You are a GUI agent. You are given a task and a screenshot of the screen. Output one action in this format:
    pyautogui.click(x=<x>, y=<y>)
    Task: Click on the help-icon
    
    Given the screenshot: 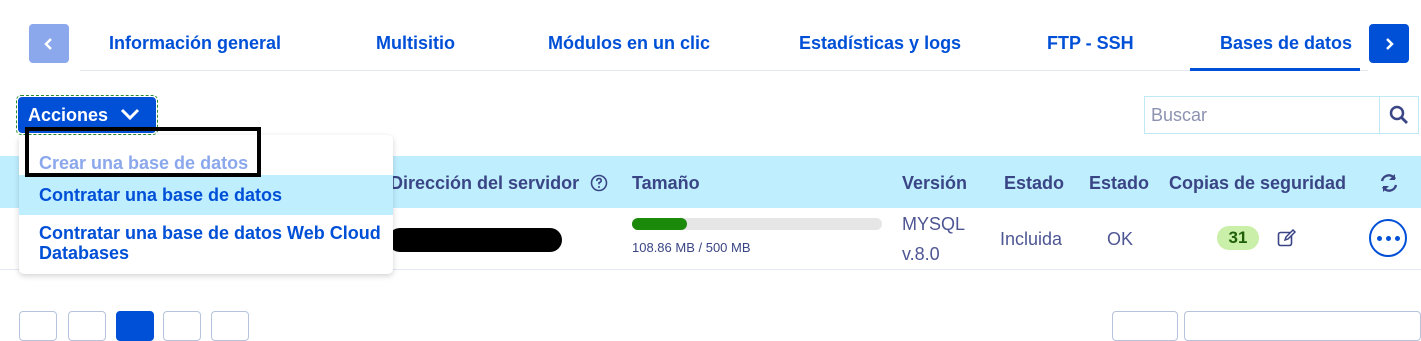 What is the action you would take?
    pyautogui.click(x=599, y=183)
    